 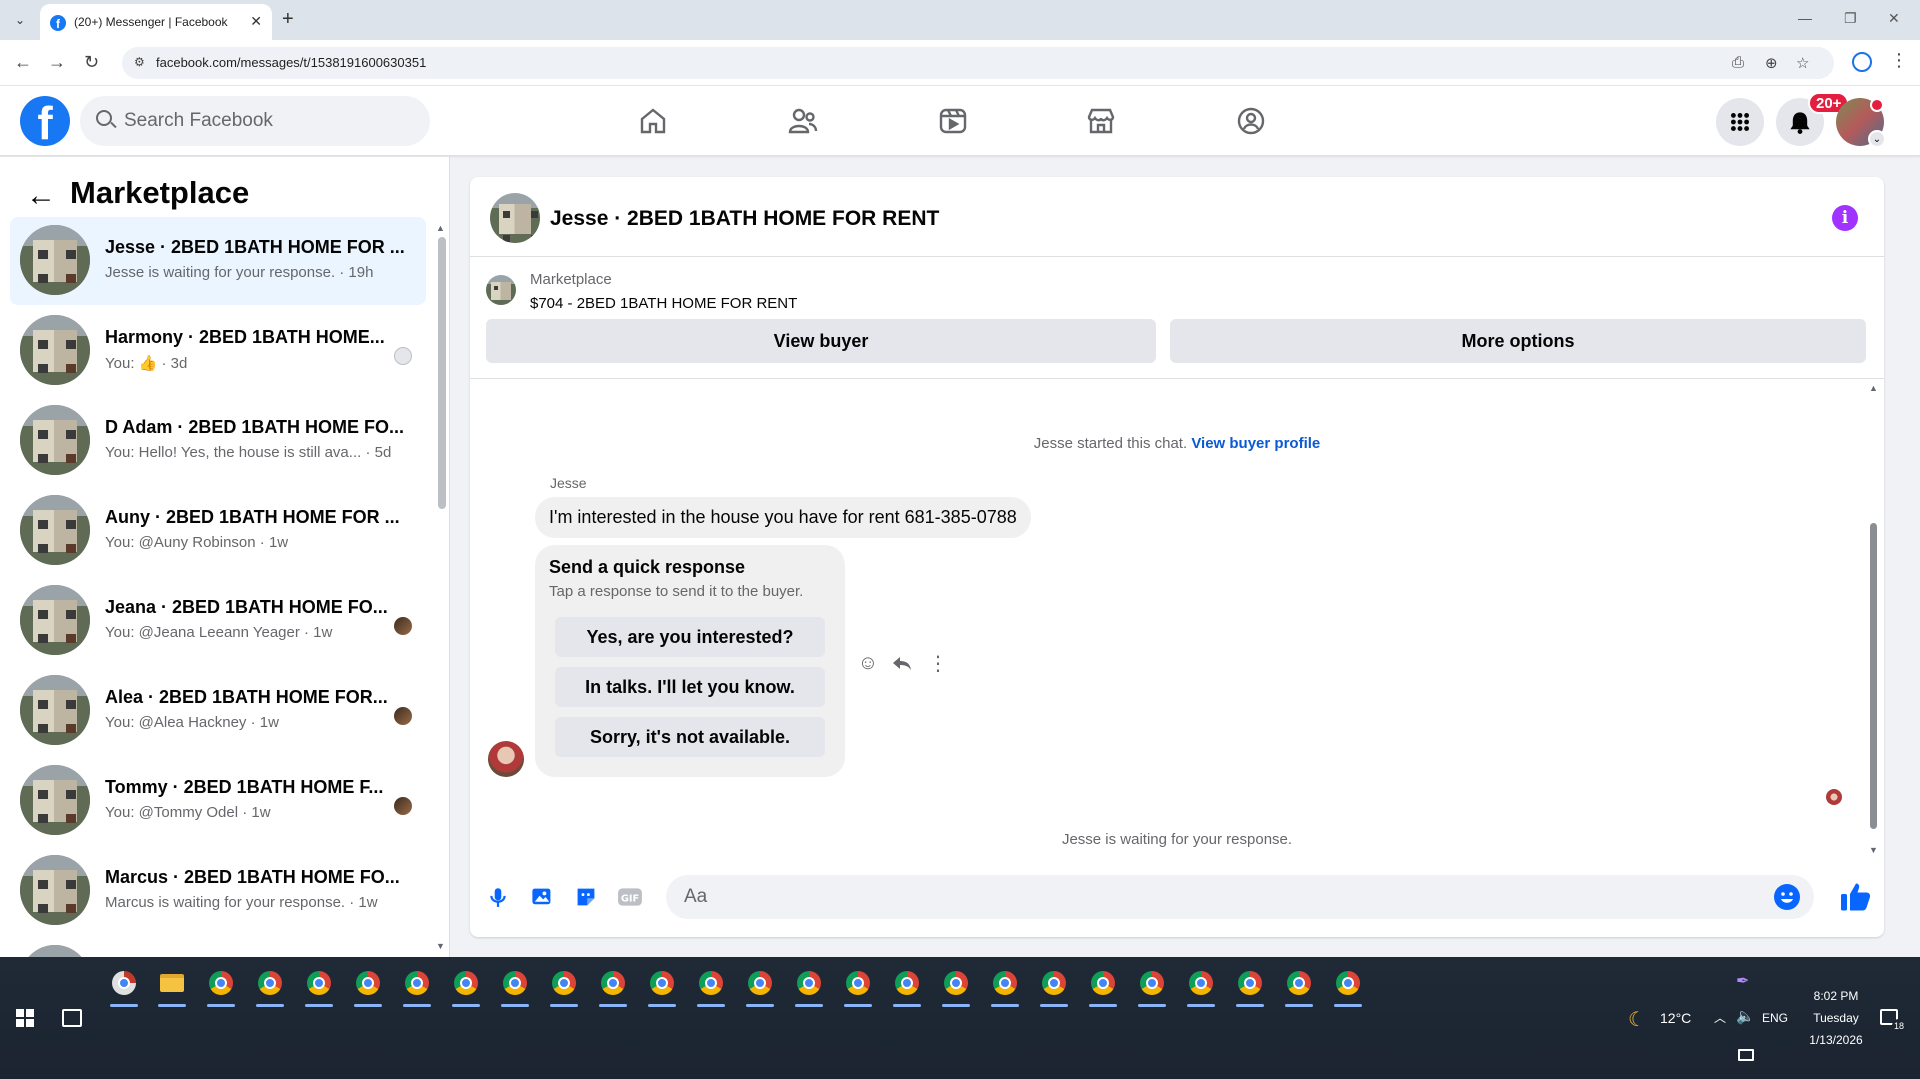 What do you see at coordinates (142, 63) in the screenshot?
I see `site-info-icon: ⚙` at bounding box center [142, 63].